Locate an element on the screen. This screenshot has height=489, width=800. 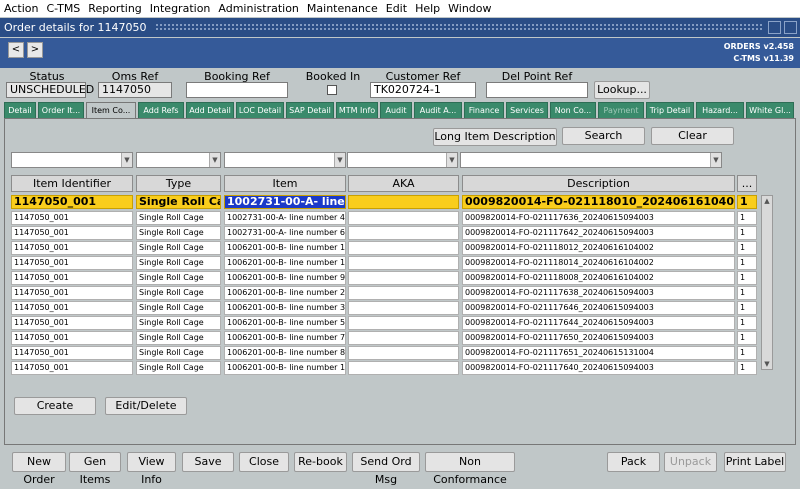
clear-button: Clear is located at coordinates (692, 136).